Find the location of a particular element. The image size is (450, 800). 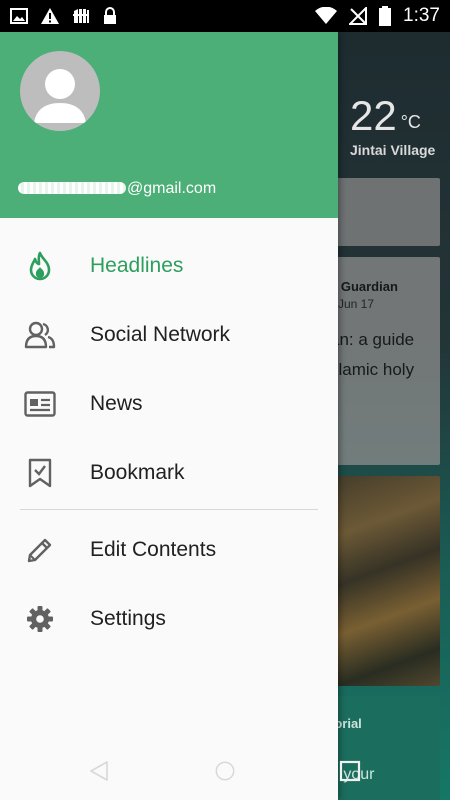

sim-icon is located at coordinates (81, 16).